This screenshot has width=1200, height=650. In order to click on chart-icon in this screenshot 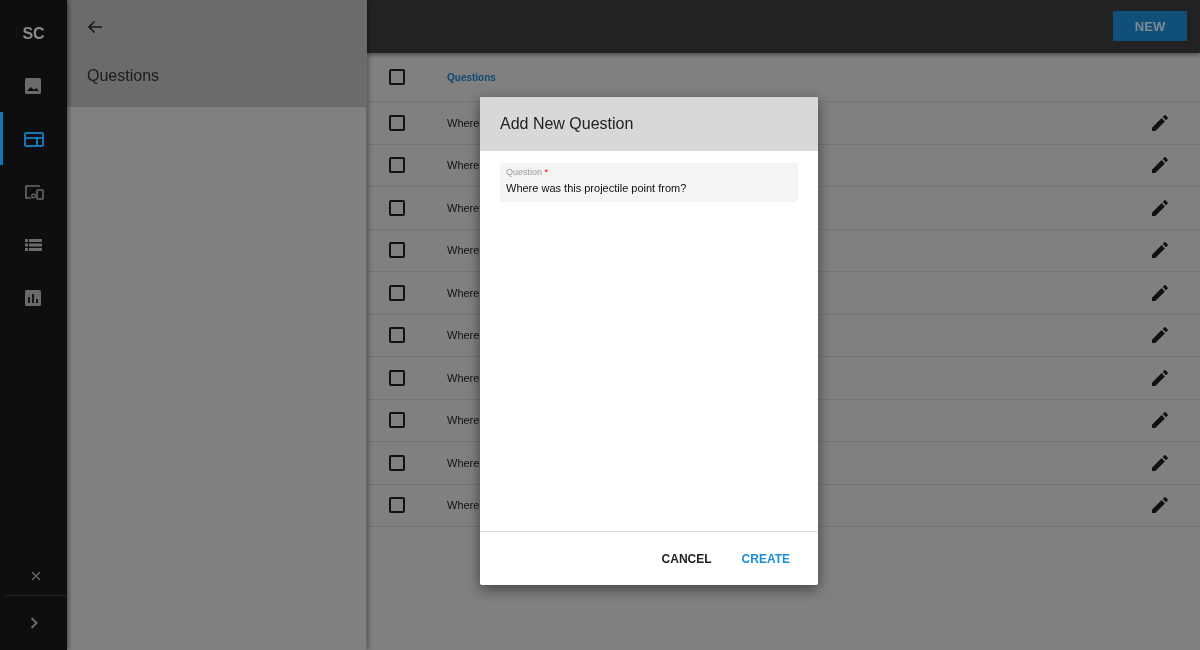, I will do `click(33, 297)`.